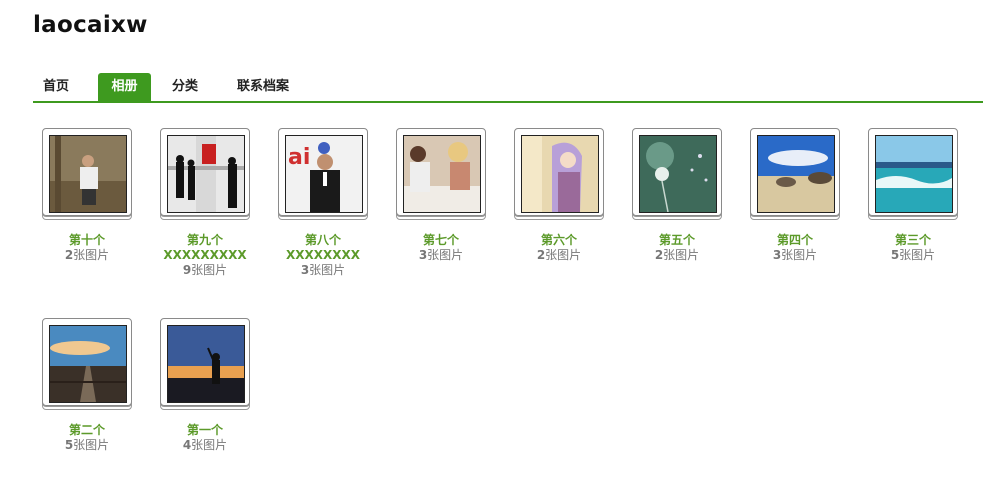  What do you see at coordinates (56, 87) in the screenshot?
I see `nav-home: 首页` at bounding box center [56, 87].